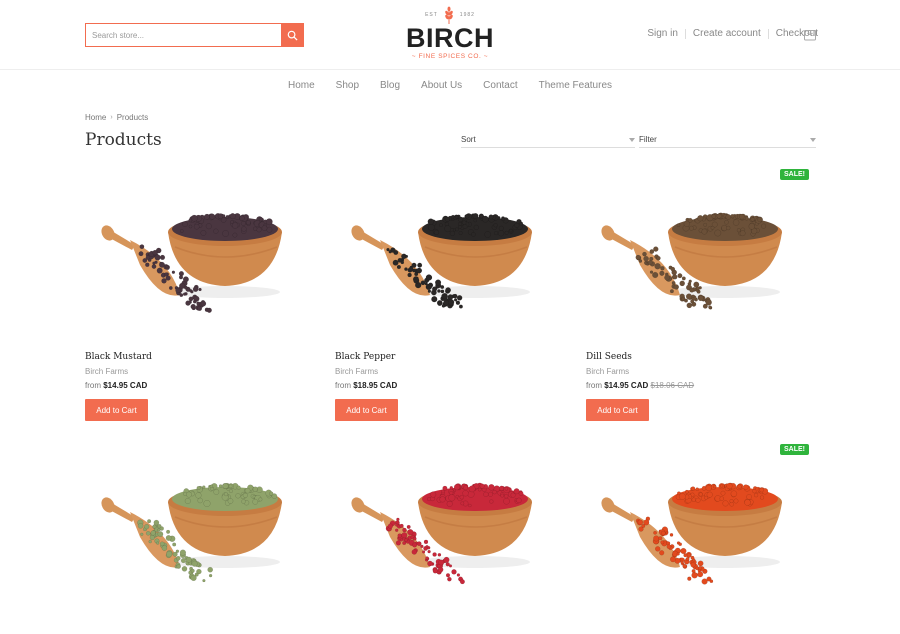 This screenshot has height=634, width=900. I want to click on product-price: from $14.95 CAD $18.06 CAD, so click(640, 385).